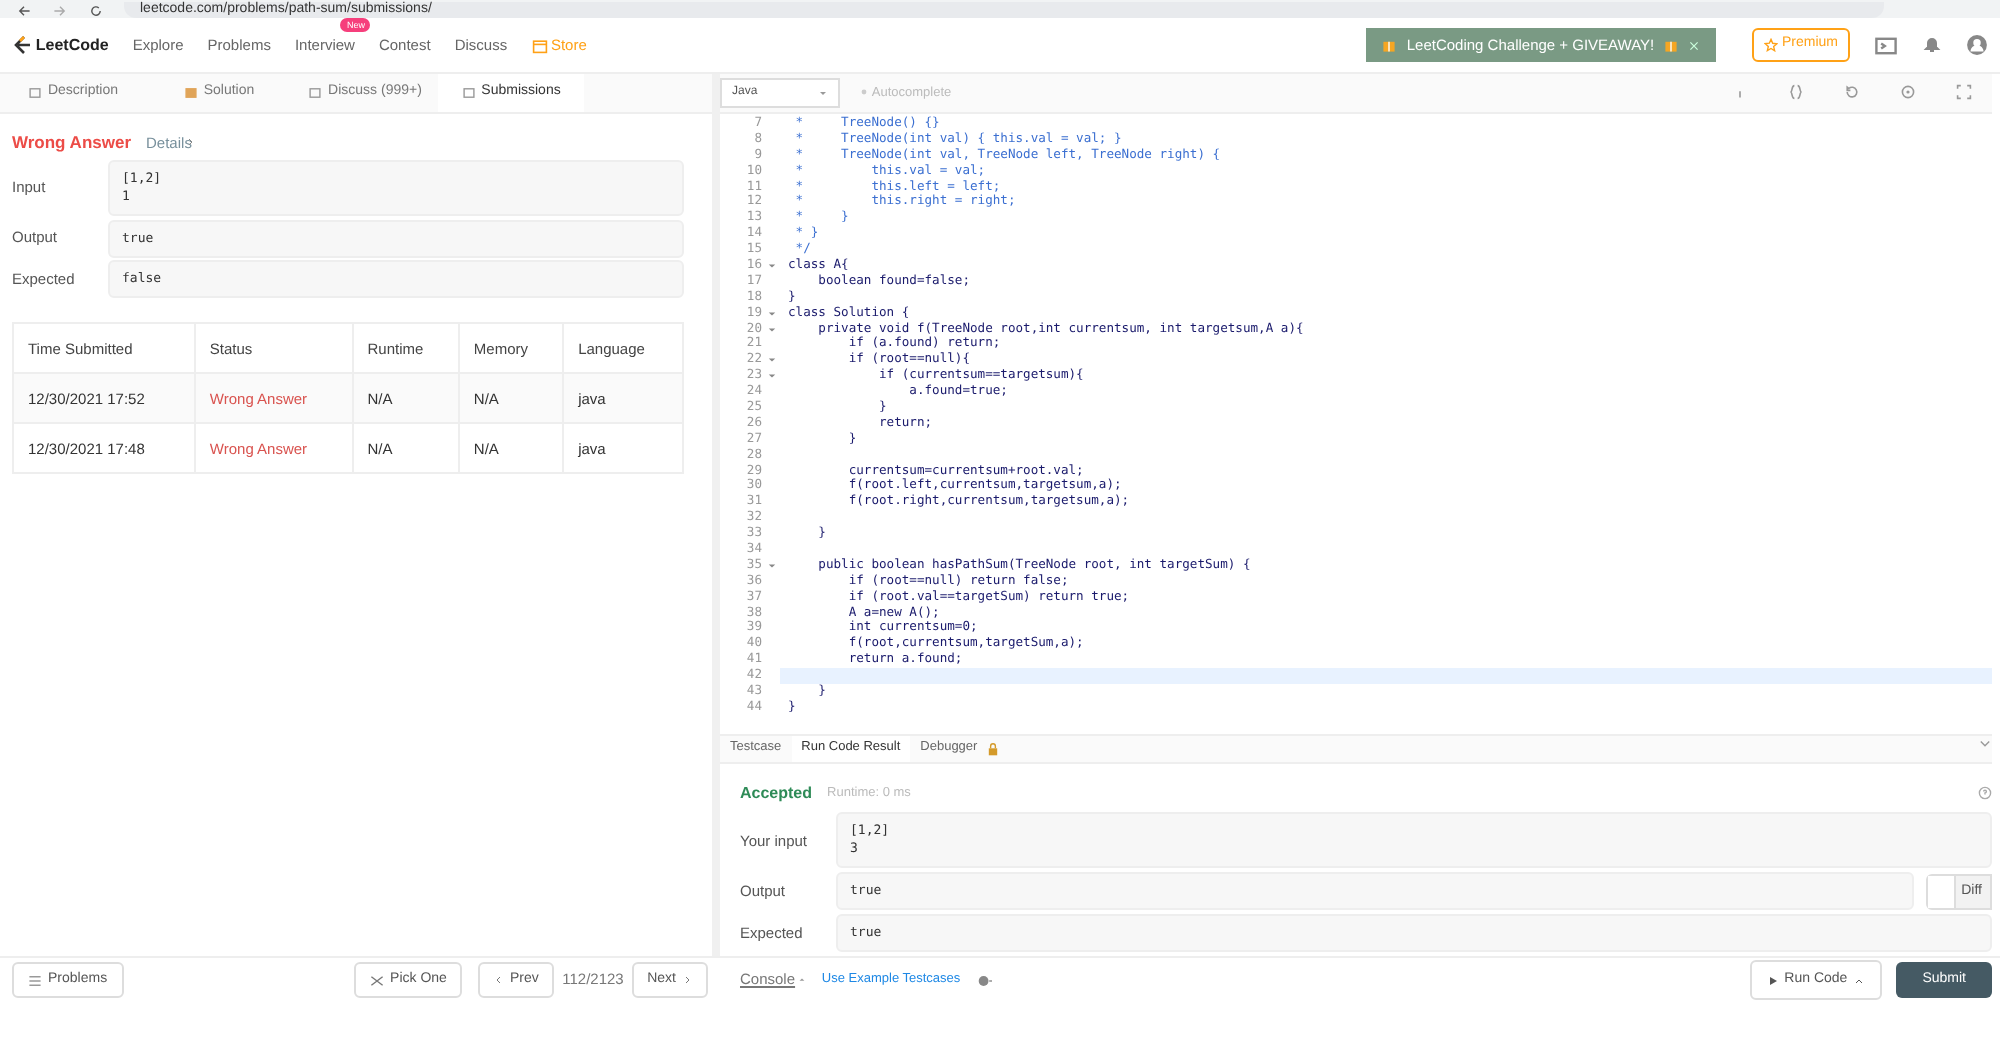  I want to click on avatar-icon, so click(1977, 45).